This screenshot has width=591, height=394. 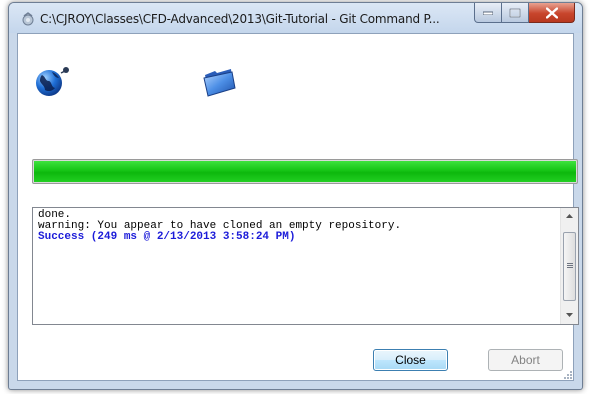 I want to click on globe-remote-icon, so click(x=52, y=81).